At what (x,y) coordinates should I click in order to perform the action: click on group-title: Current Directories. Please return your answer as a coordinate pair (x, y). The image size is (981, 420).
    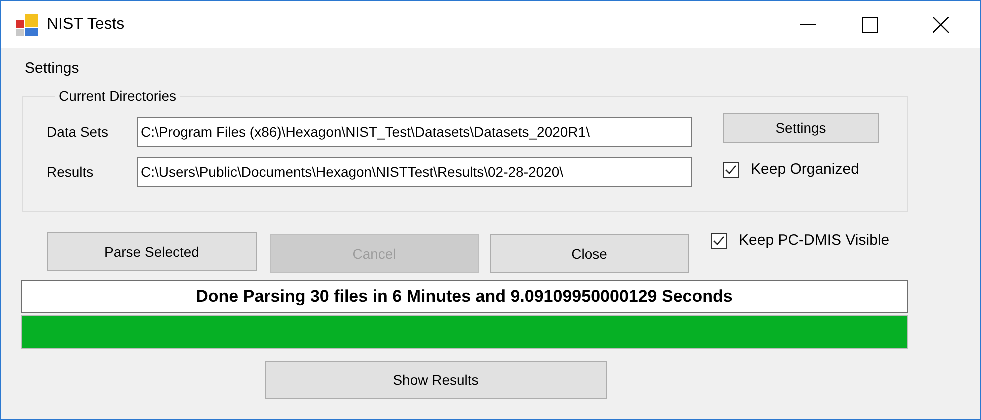
    Looking at the image, I should click on (118, 96).